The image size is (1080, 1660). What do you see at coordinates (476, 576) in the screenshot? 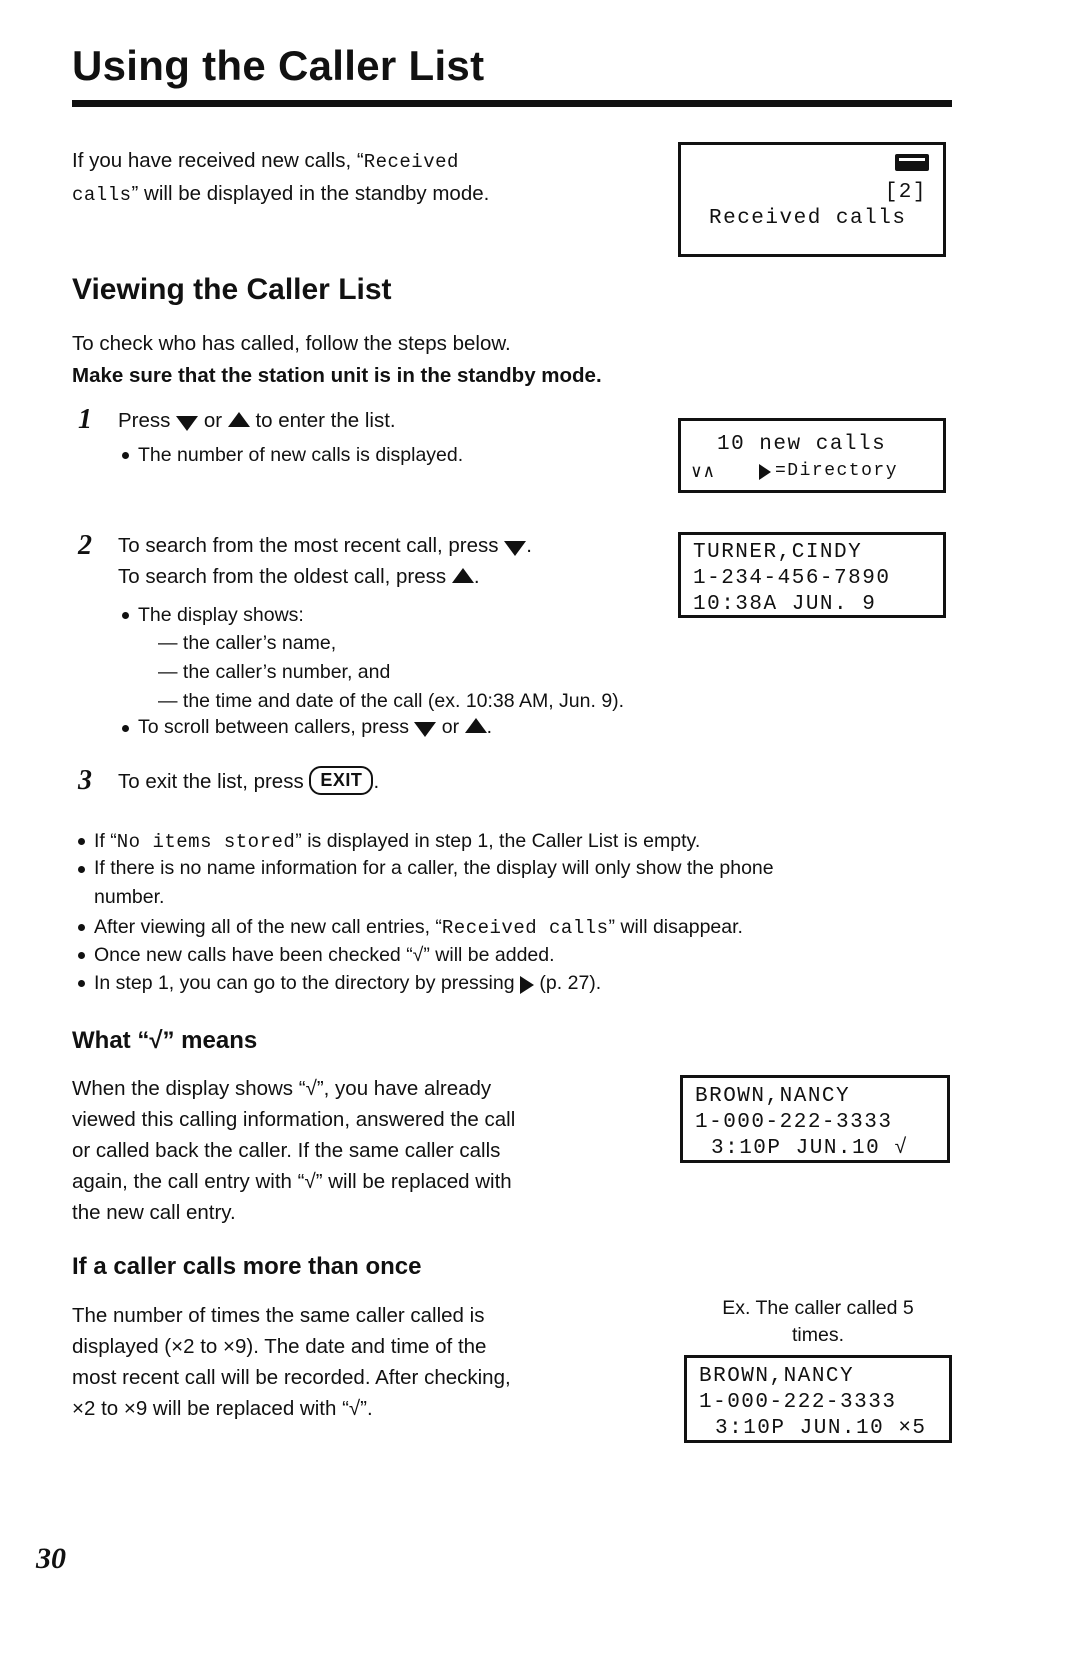
I see `step-2-line2-b: .` at bounding box center [476, 576].